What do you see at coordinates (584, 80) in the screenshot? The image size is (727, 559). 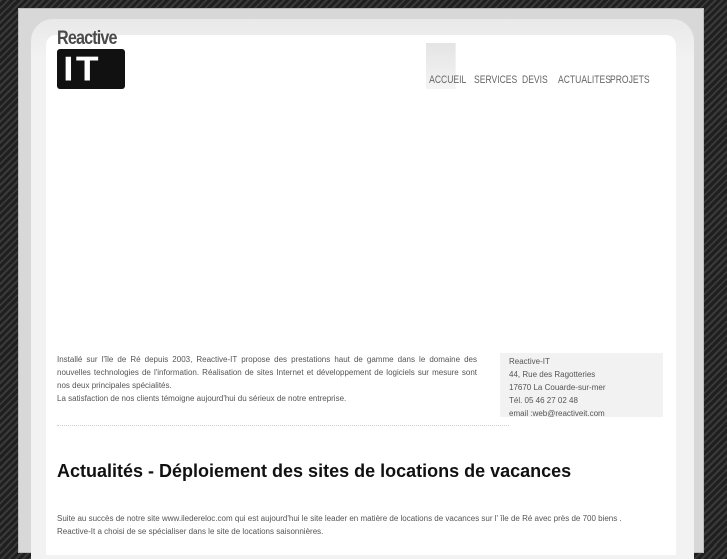 I see `nav-actualites-label: ACTUALITES` at bounding box center [584, 80].